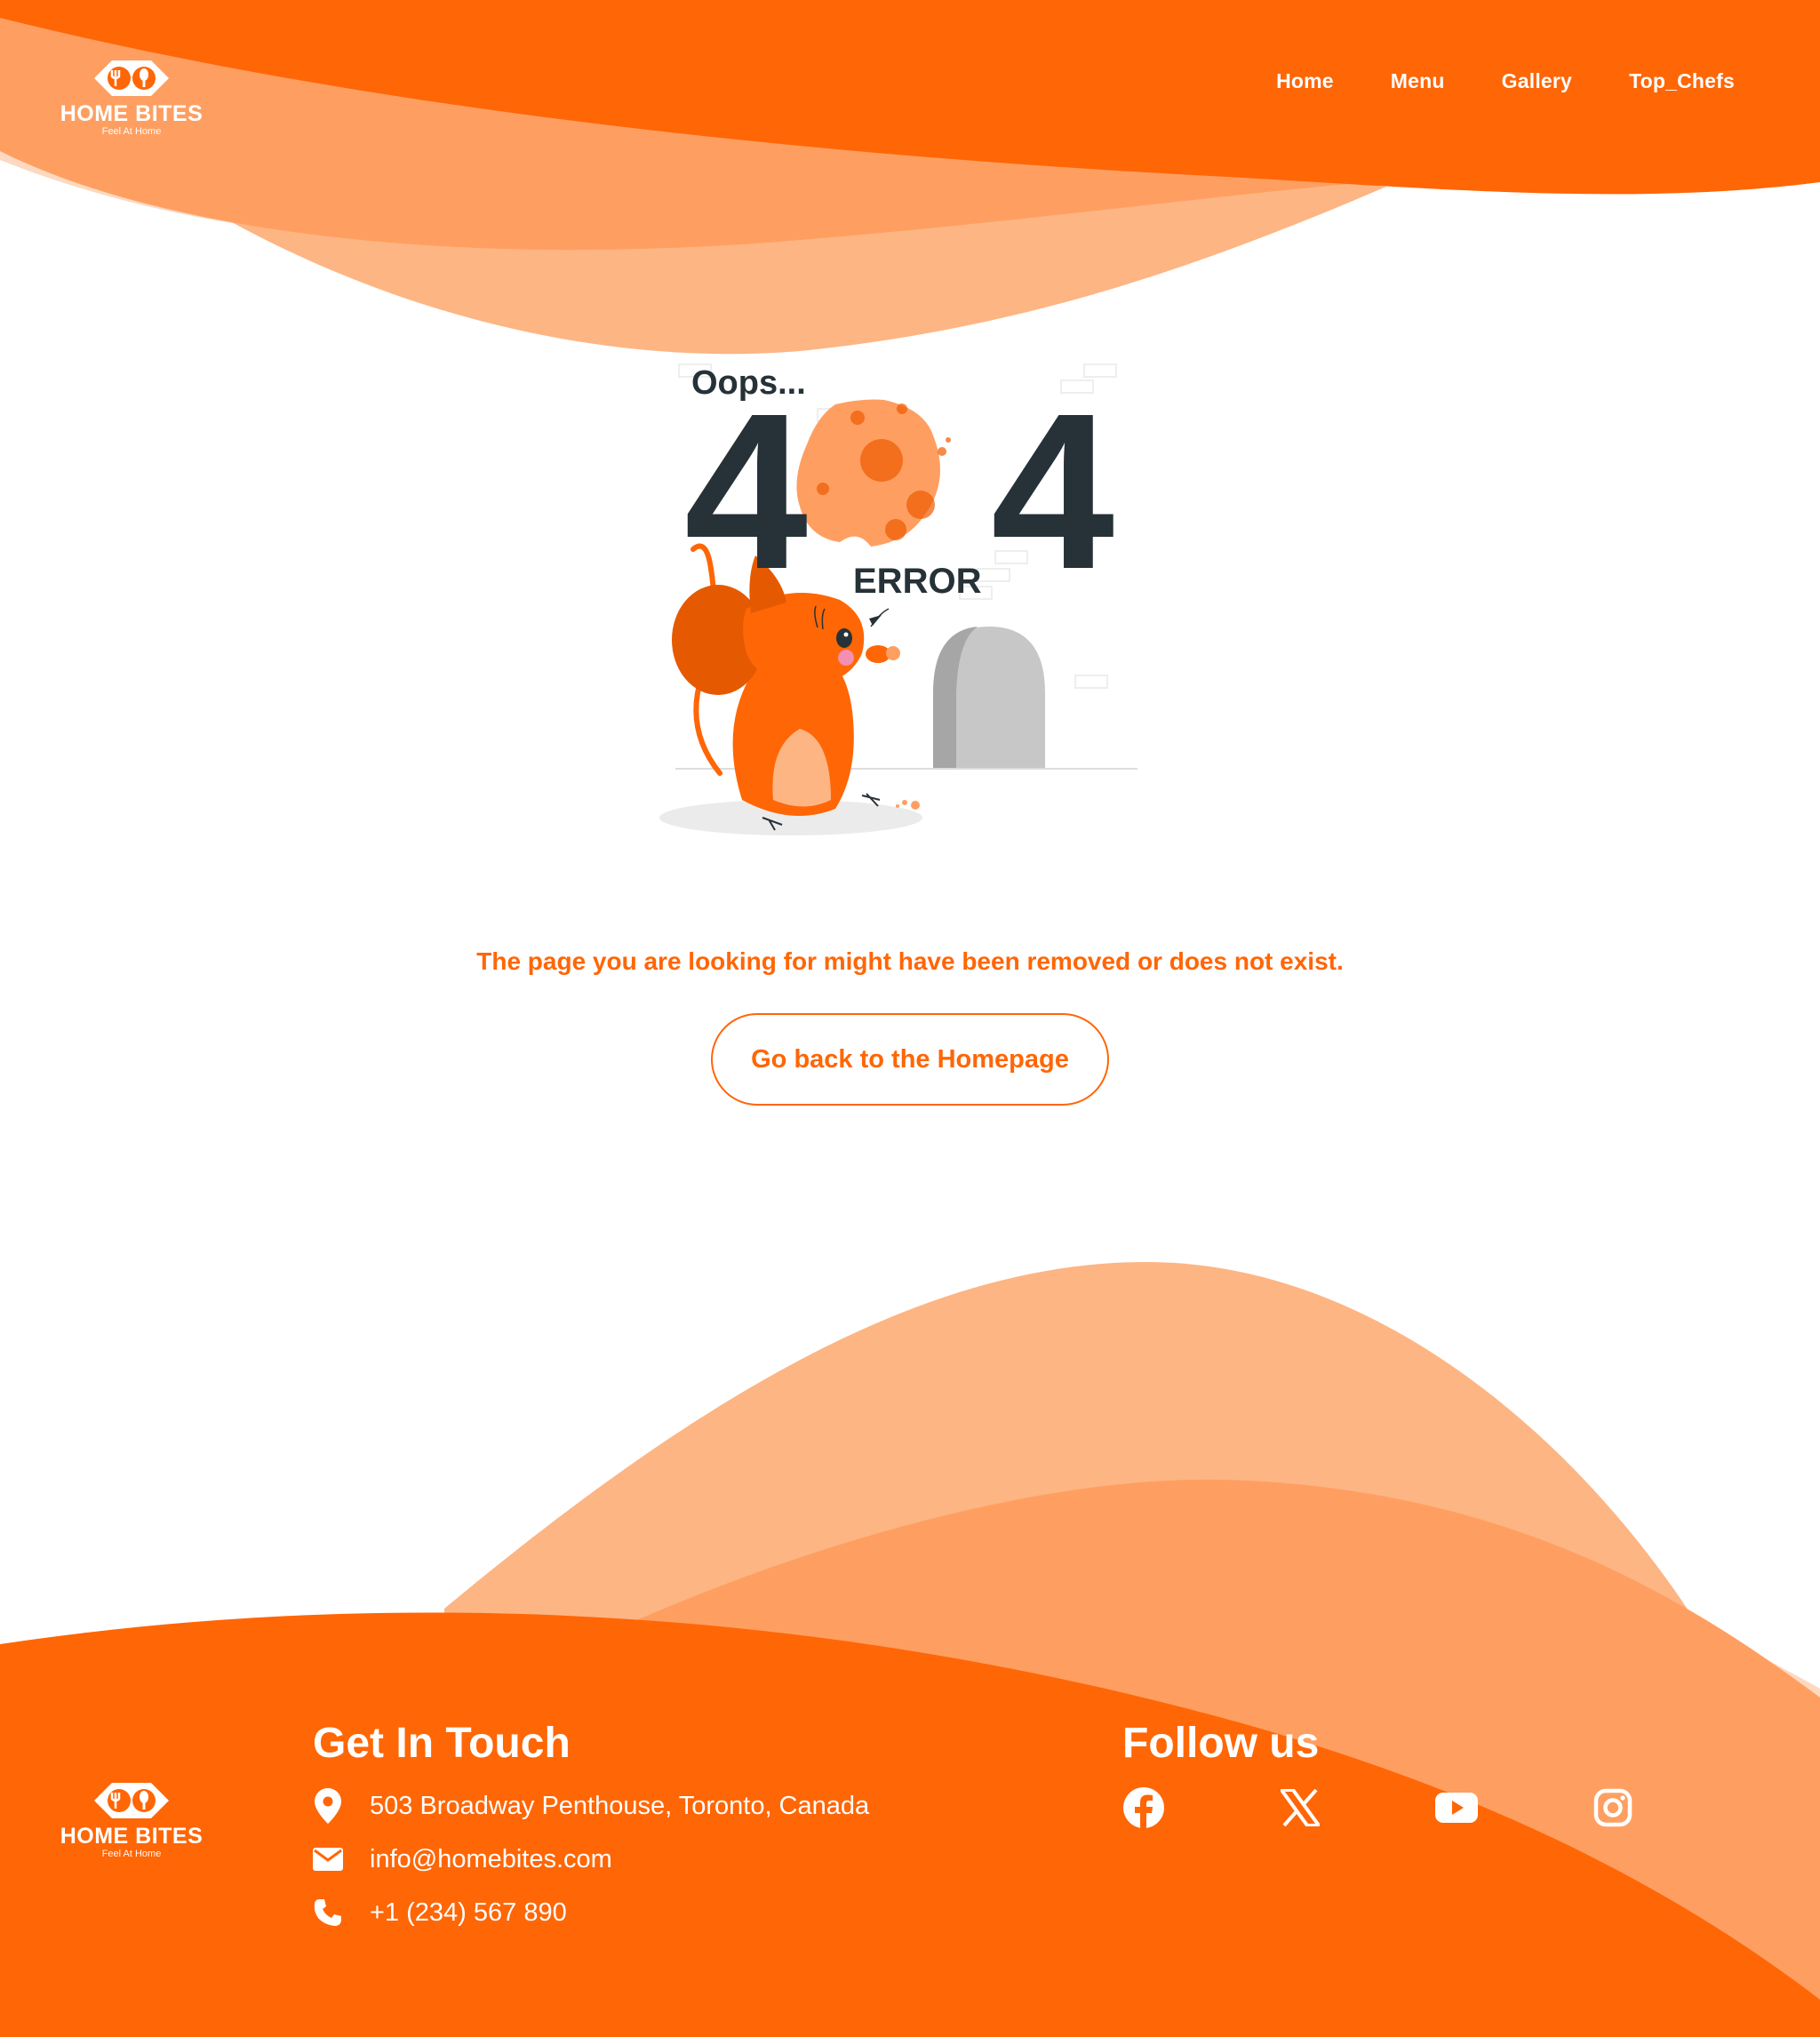 This screenshot has height=2037, width=1820. I want to click on location-pin-icon, so click(328, 1806).